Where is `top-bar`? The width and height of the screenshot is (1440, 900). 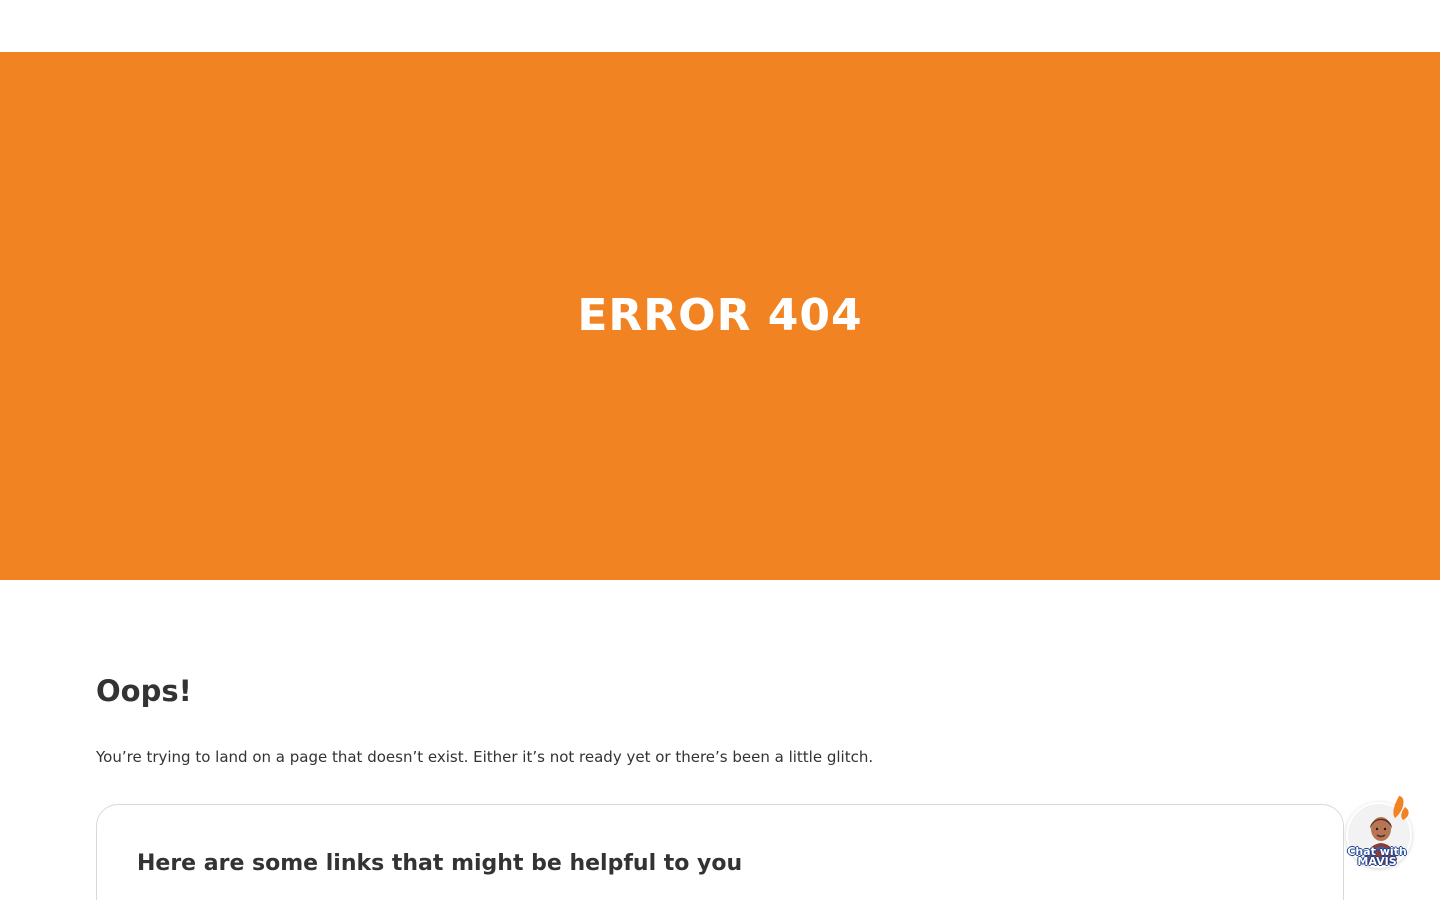 top-bar is located at coordinates (720, 26).